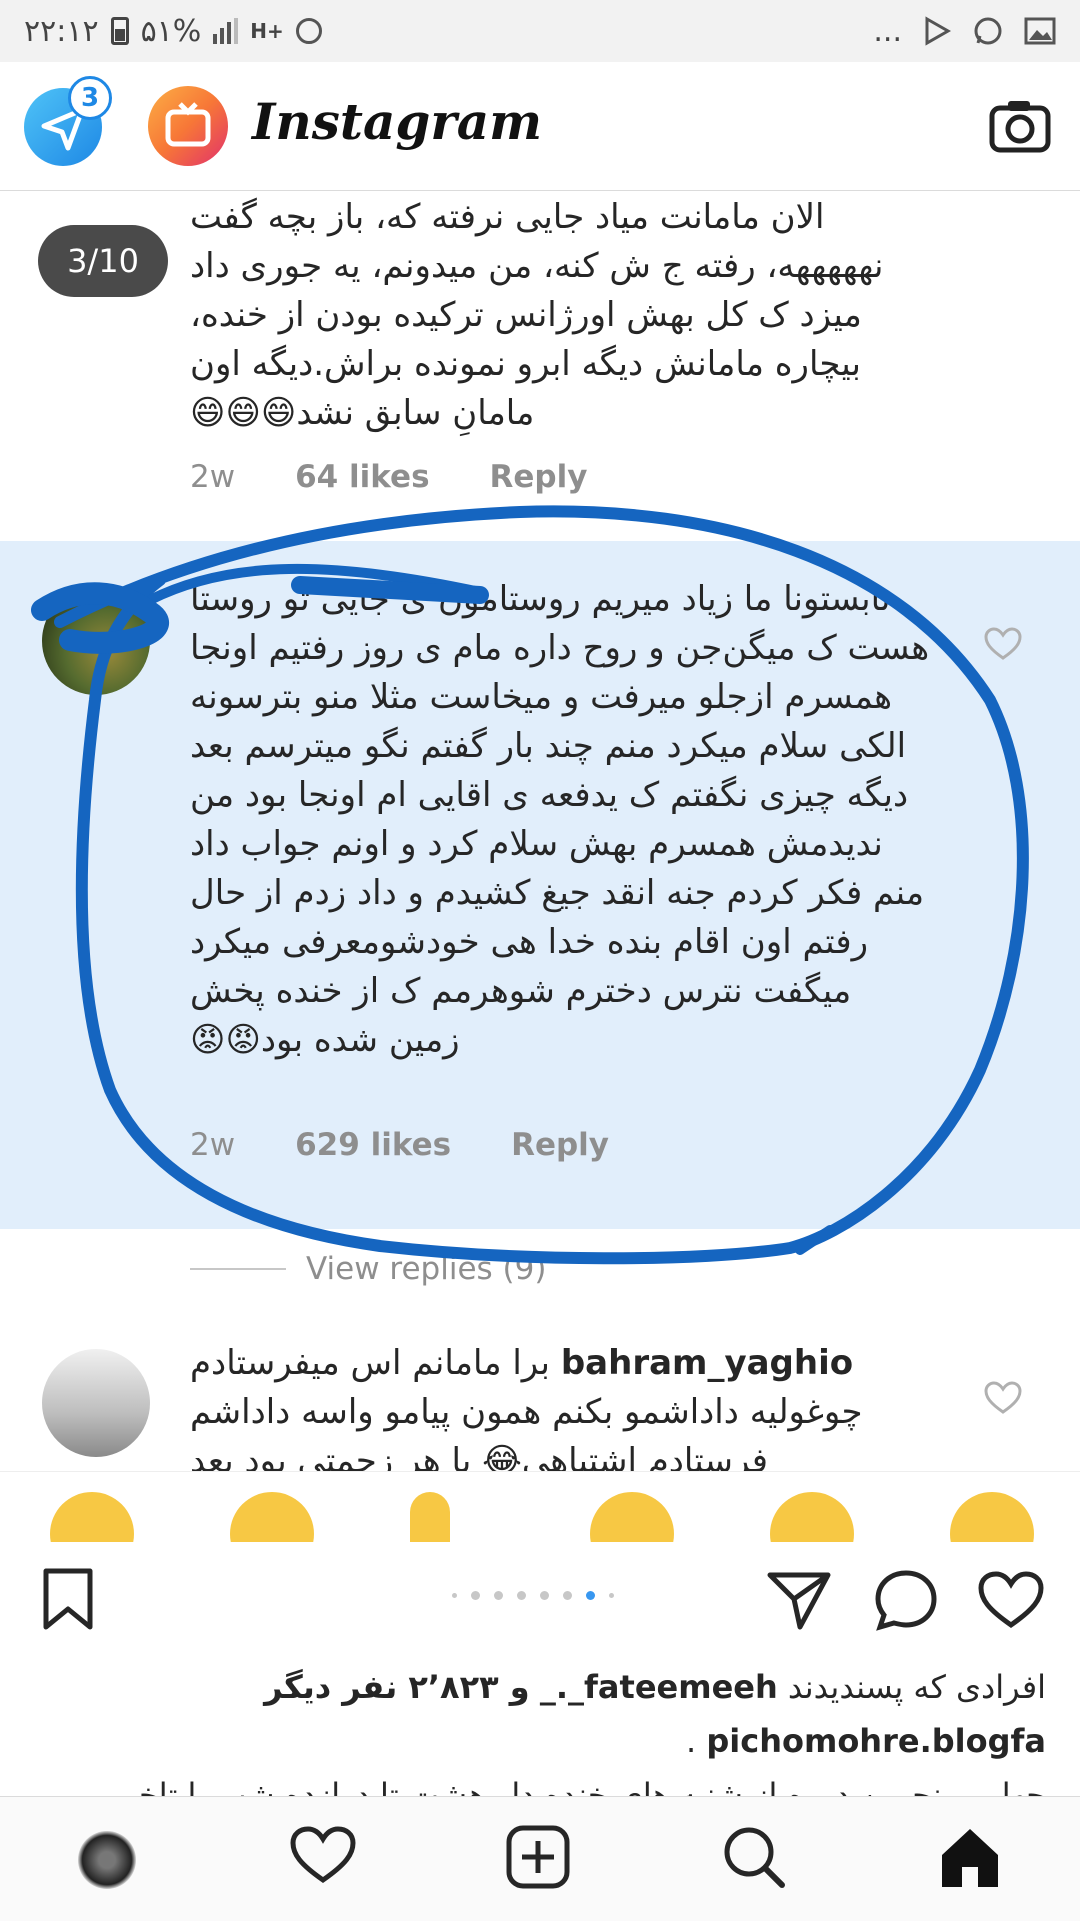 This screenshot has height=1921, width=1080. I want to click on divider, so click(238, 1269).